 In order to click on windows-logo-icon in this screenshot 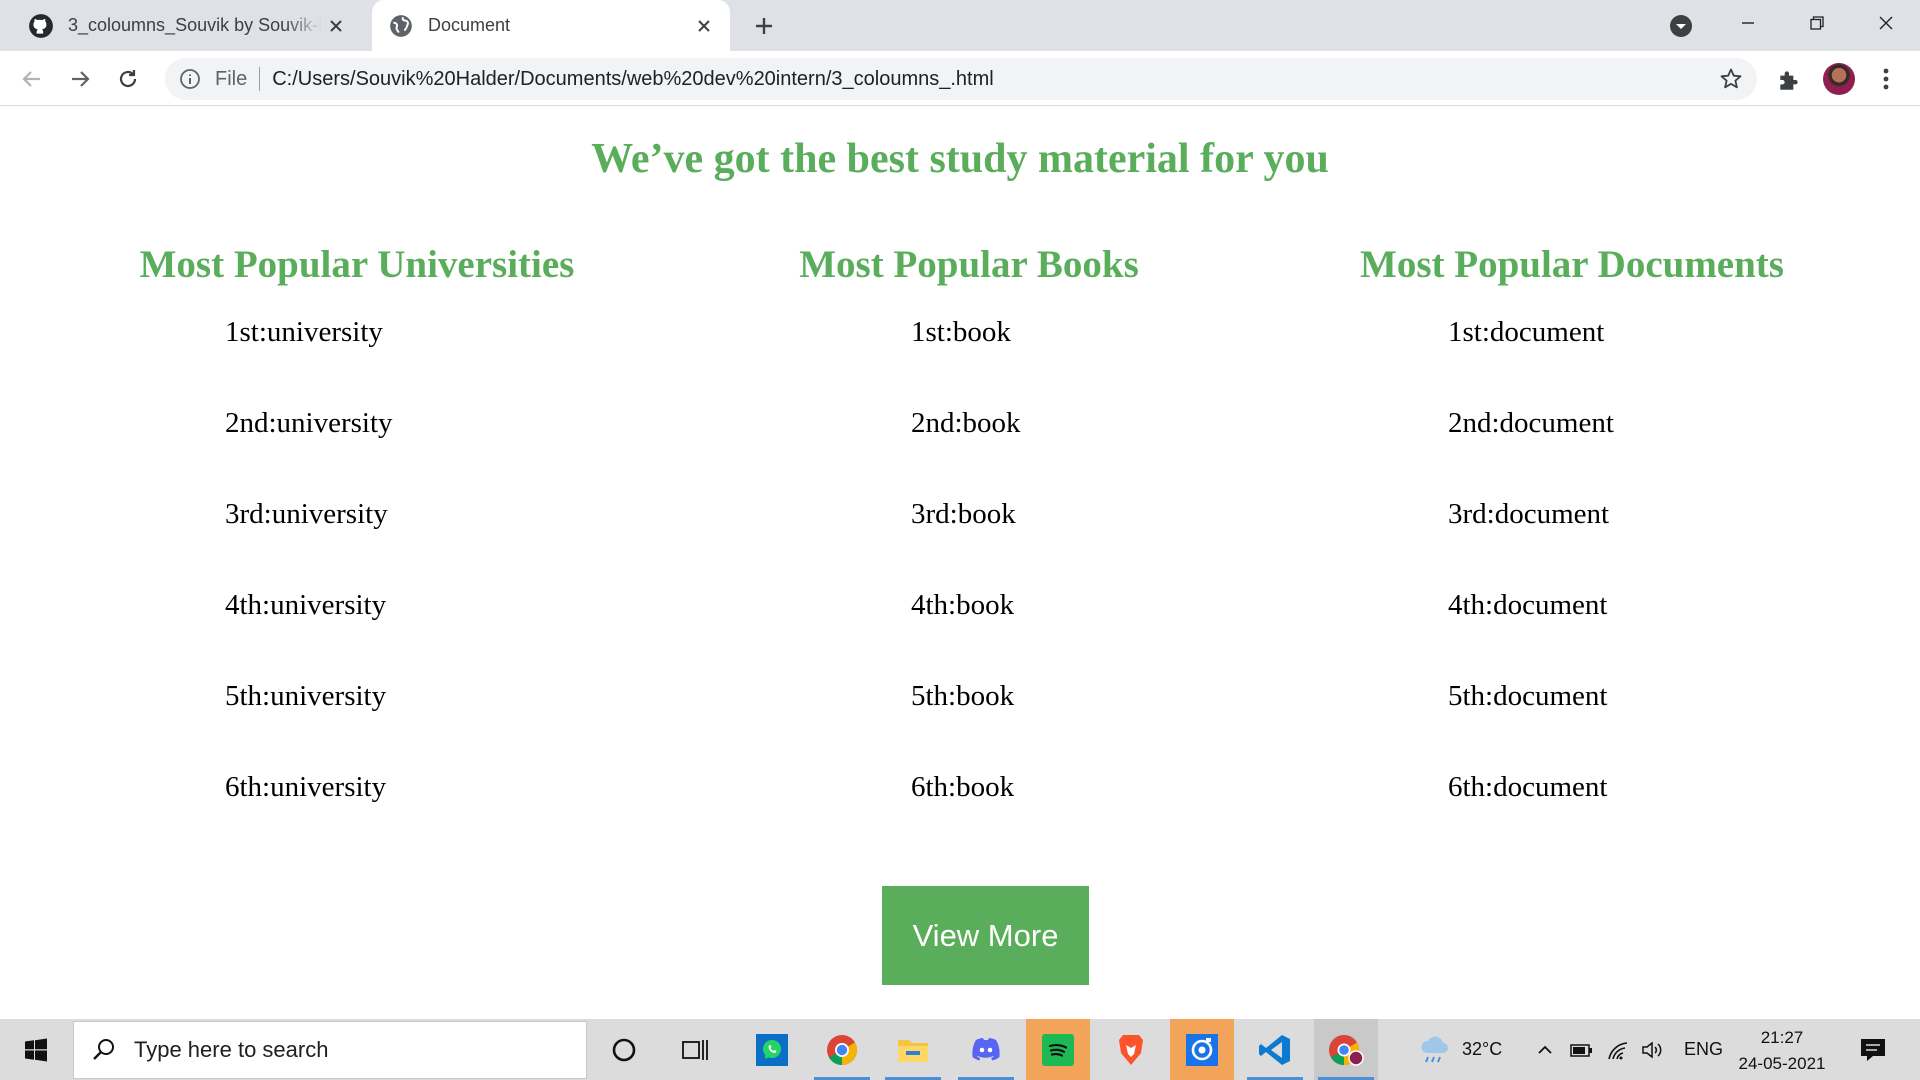, I will do `click(36, 1049)`.